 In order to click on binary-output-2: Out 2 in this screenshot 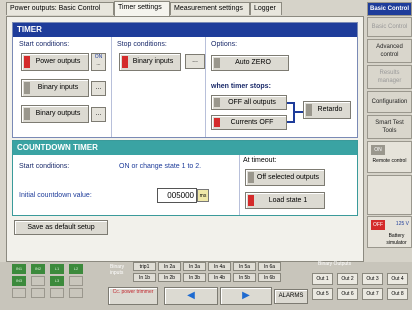, I will do `click(347, 279)`.